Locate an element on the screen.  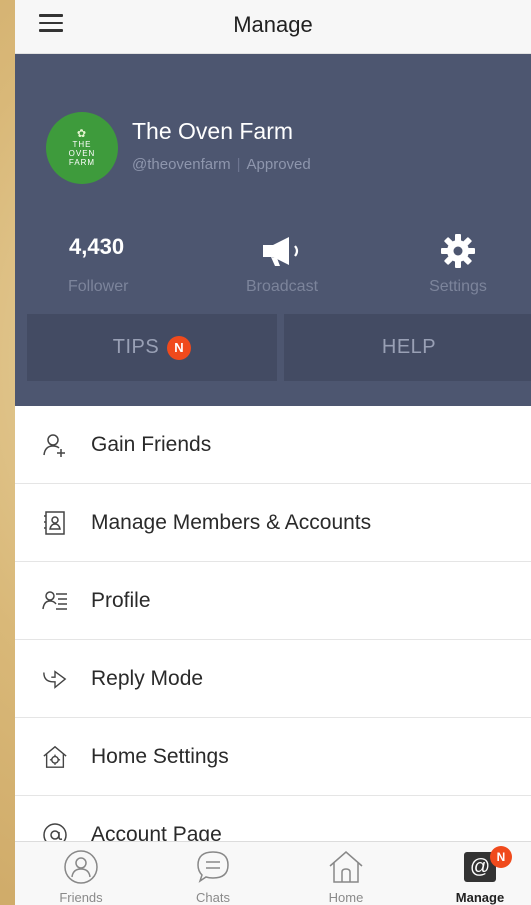
follower-count: 4,430 is located at coordinates (97, 246).